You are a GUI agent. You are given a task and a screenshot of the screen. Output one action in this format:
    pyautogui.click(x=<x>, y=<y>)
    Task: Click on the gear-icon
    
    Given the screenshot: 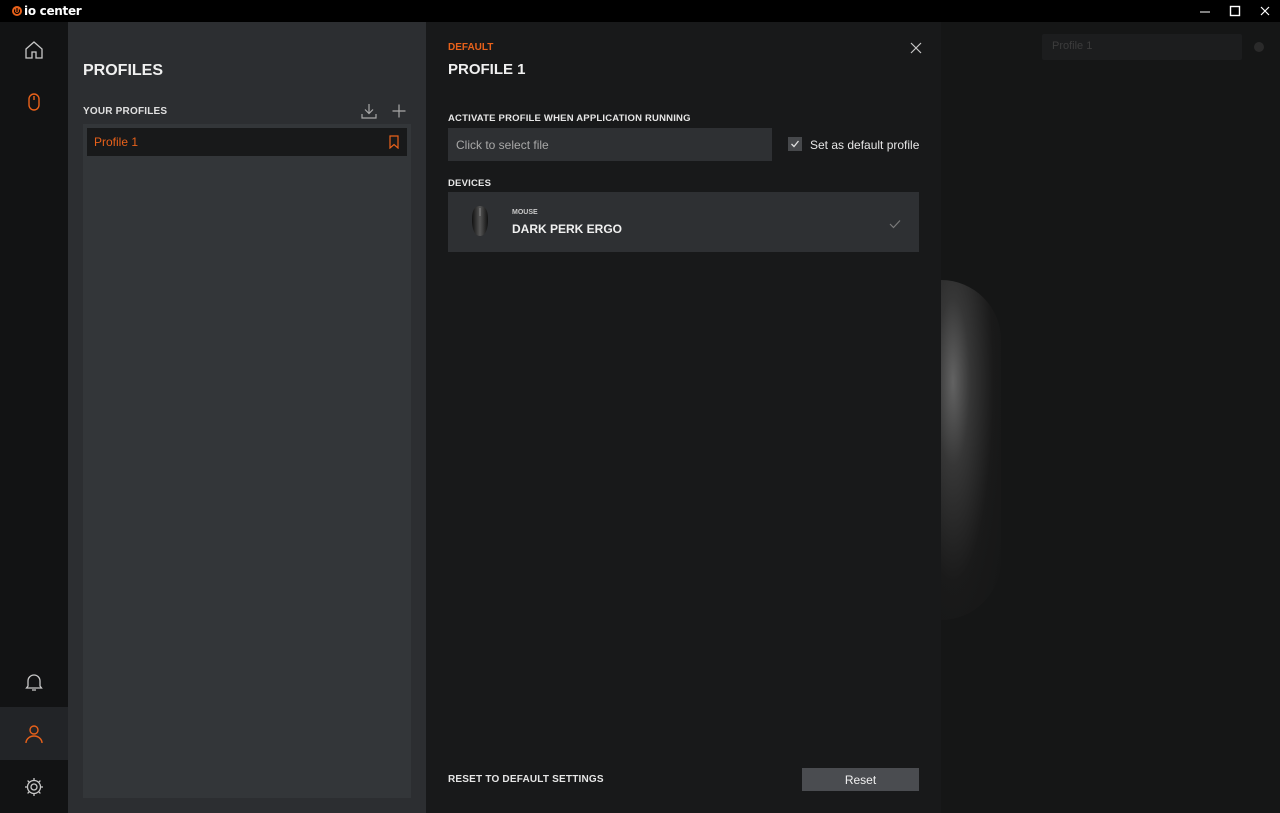 What is the action you would take?
    pyautogui.click(x=34, y=786)
    